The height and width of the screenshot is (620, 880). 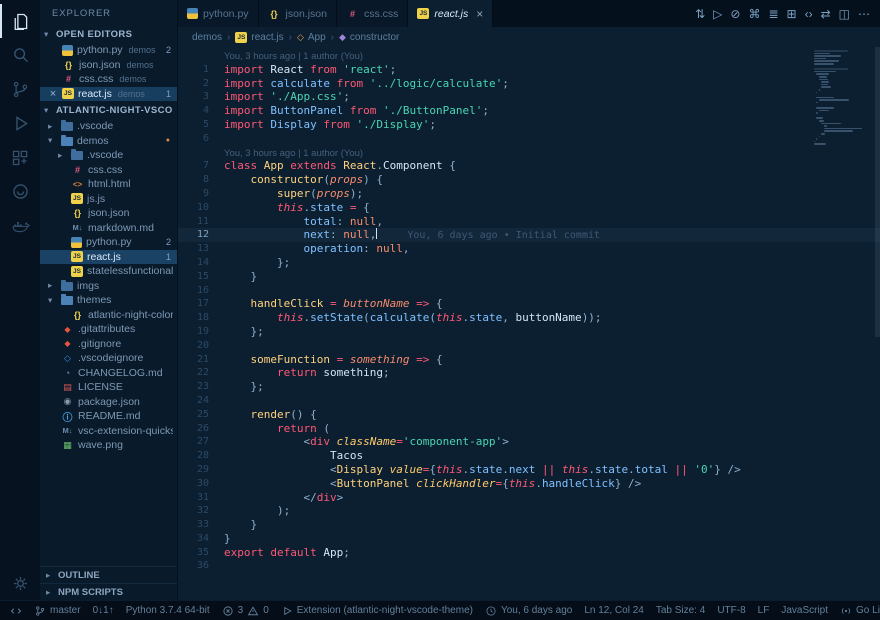 I want to click on code-line: 17 handleClick = buttonName => {, so click(x=529, y=304).